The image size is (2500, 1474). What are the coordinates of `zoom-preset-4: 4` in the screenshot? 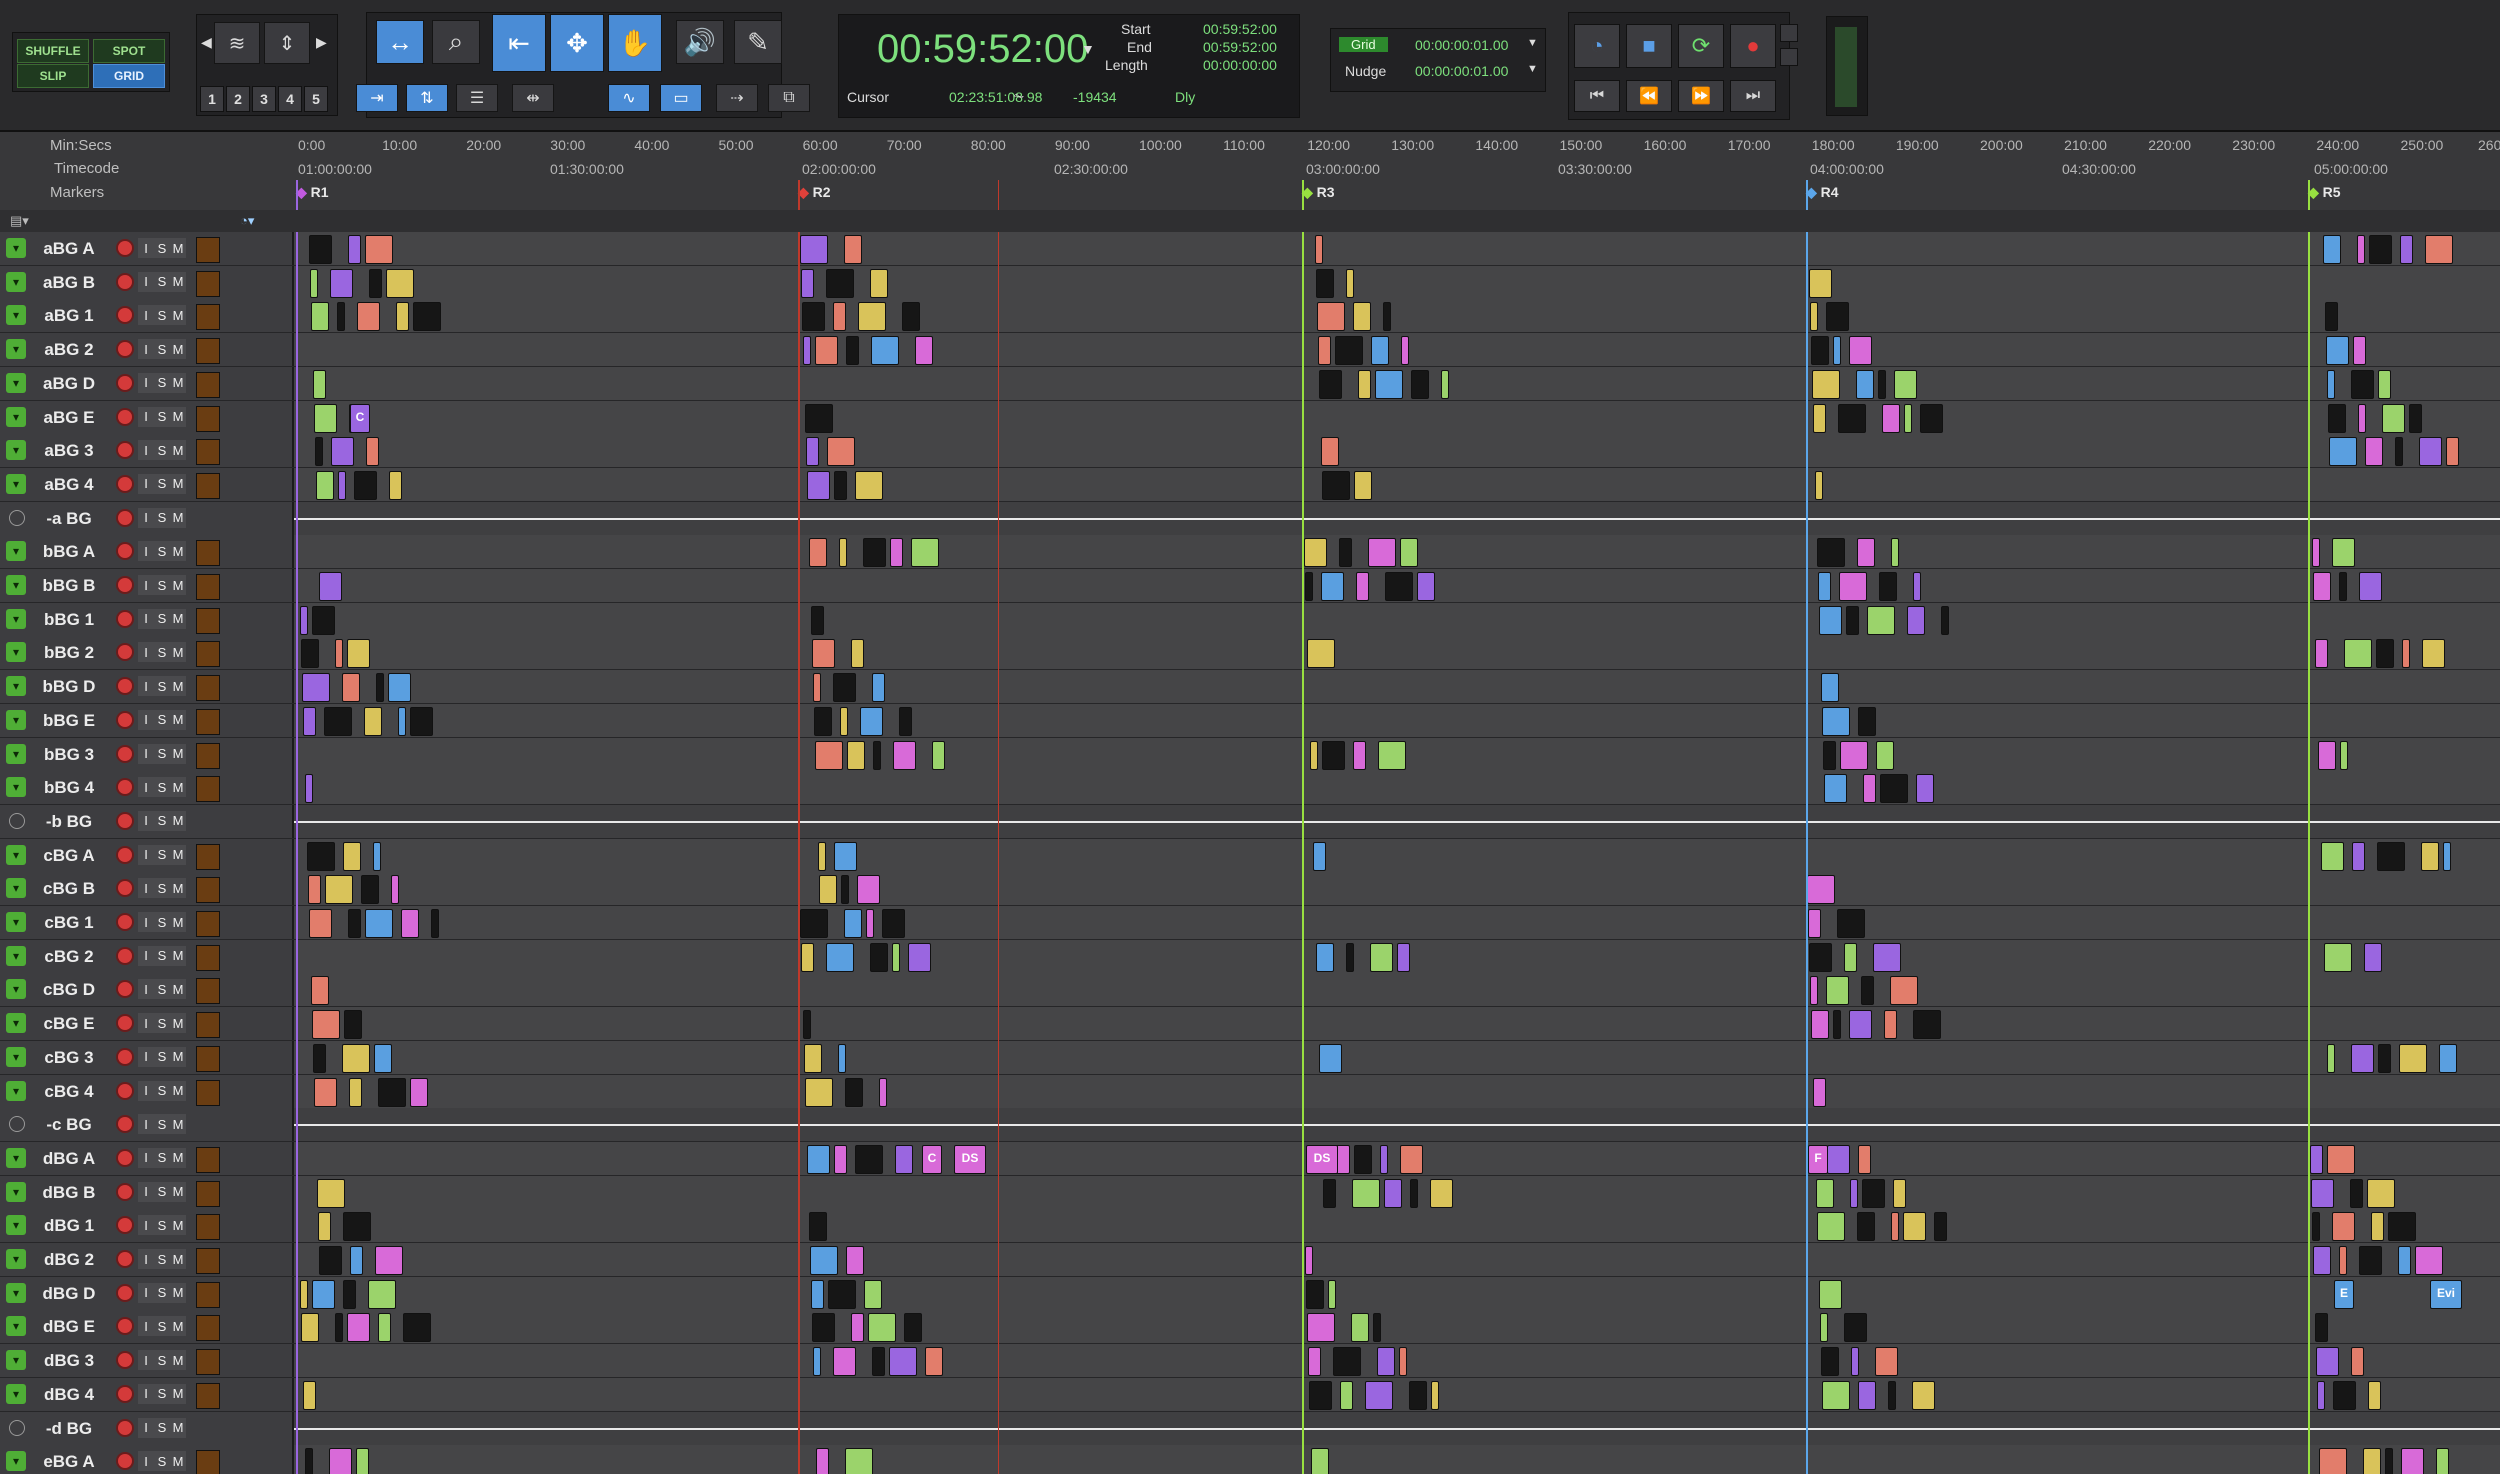 It's located at (290, 99).